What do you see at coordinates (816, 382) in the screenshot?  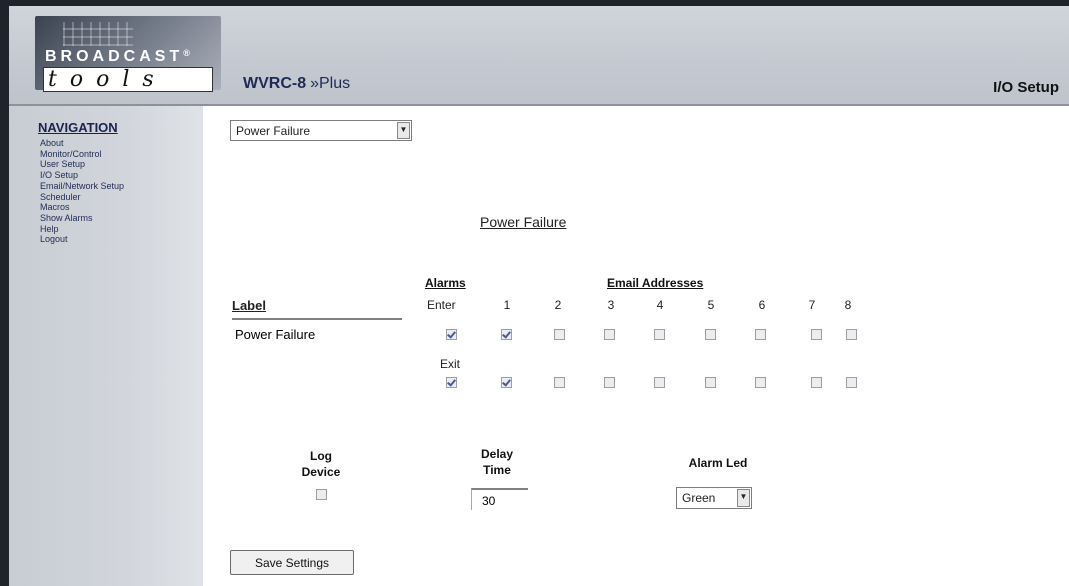 I see `exit-email-7-checkbox` at bounding box center [816, 382].